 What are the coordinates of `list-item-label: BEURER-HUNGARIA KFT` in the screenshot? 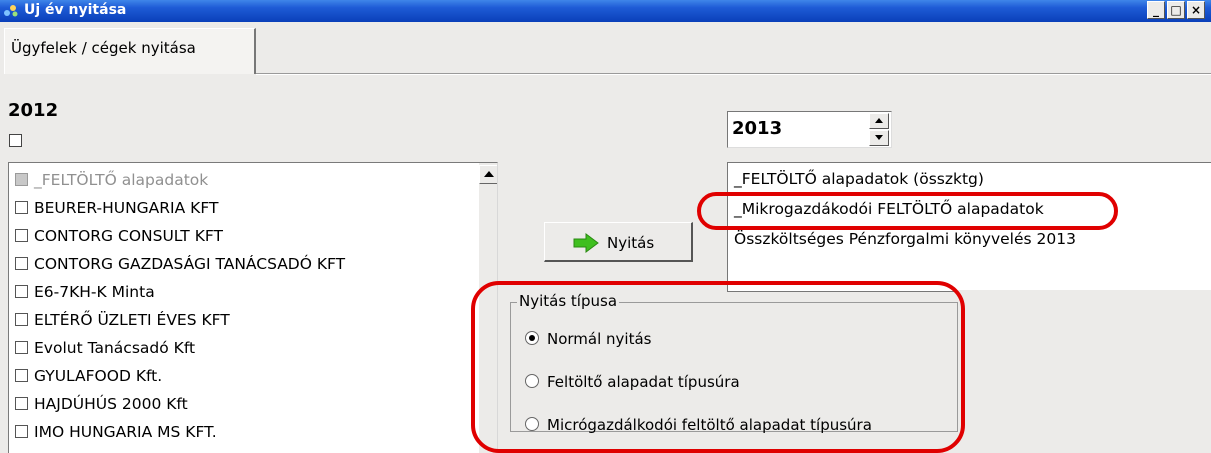 It's located at (126, 208).